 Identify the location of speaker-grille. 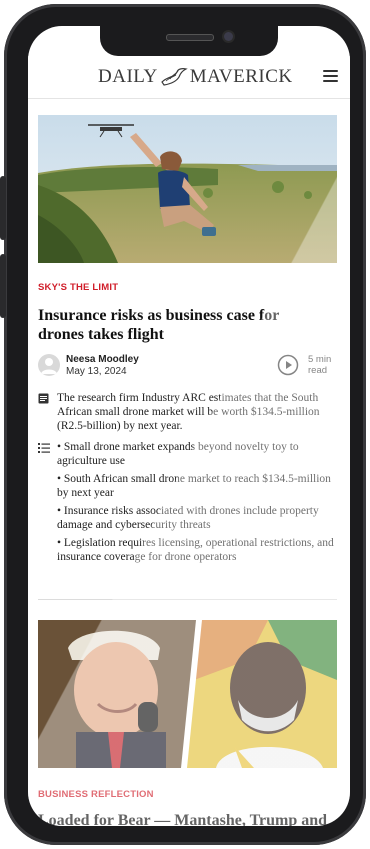
(190, 37).